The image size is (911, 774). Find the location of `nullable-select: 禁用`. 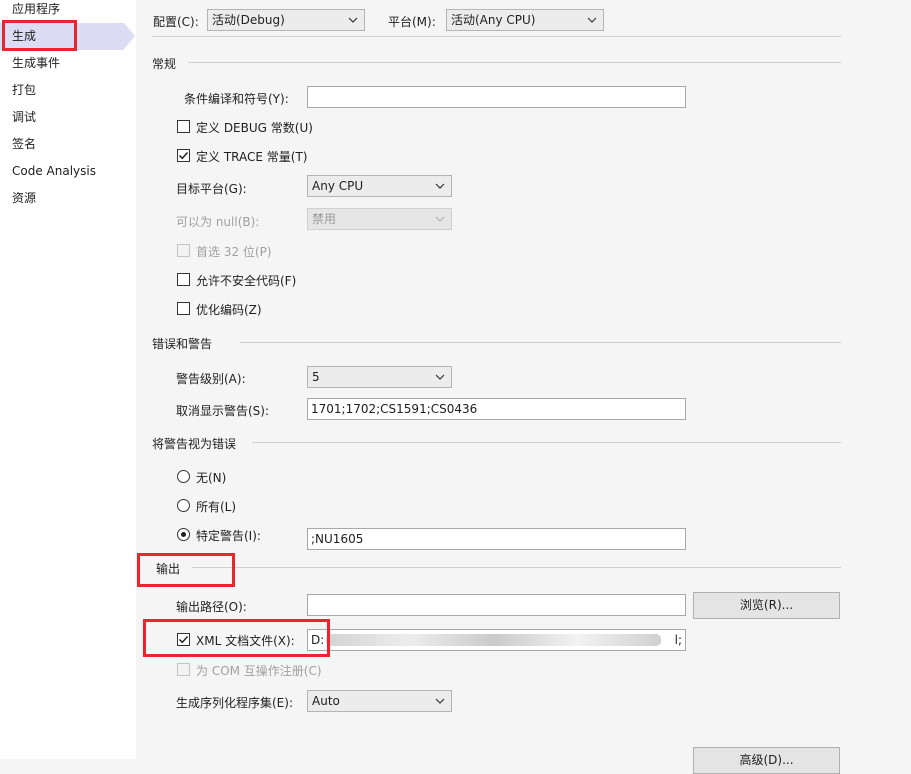

nullable-select: 禁用 is located at coordinates (379, 219).